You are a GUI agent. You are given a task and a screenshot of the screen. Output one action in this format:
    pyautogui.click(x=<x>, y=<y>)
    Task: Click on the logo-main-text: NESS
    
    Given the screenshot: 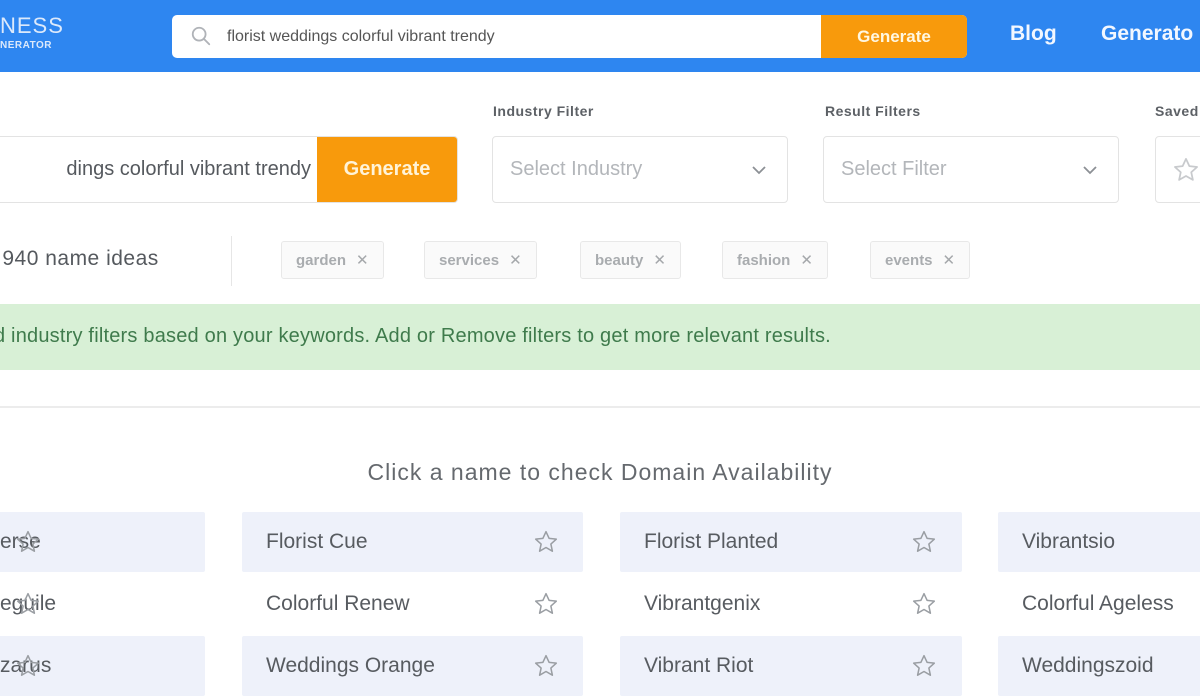 What is the action you would take?
    pyautogui.click(x=32, y=25)
    